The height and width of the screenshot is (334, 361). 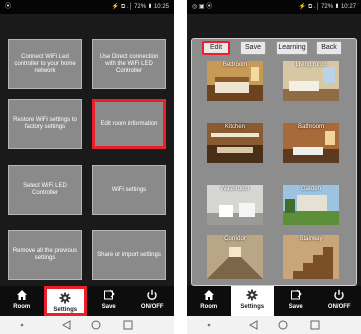 I want to click on tile-edit-room-information: Edit room information, so click(x=129, y=124).